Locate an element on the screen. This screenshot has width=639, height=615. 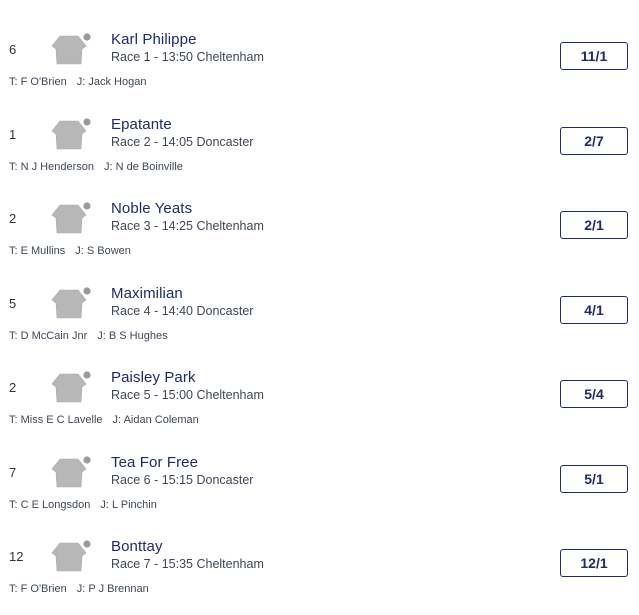
horse-name: Paisley Park is located at coordinates (153, 377).